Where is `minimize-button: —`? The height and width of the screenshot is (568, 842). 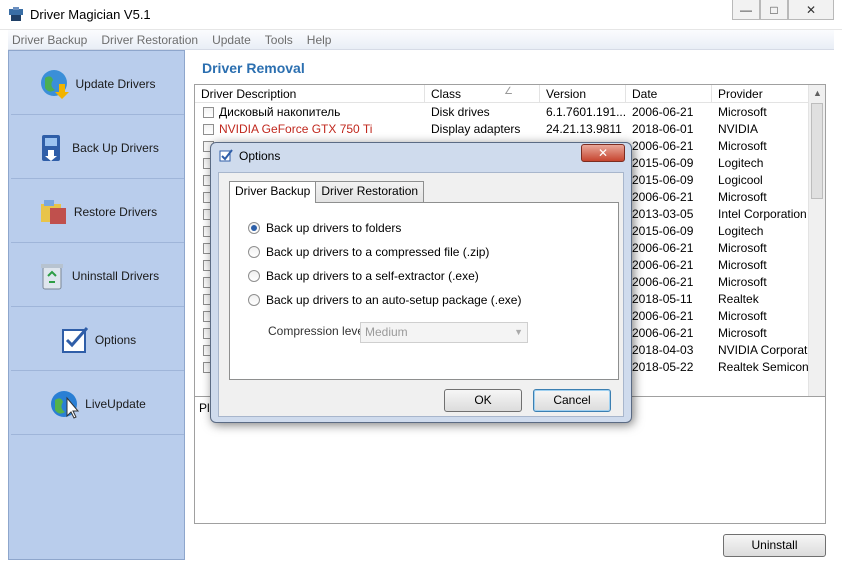
minimize-button: — is located at coordinates (746, 10).